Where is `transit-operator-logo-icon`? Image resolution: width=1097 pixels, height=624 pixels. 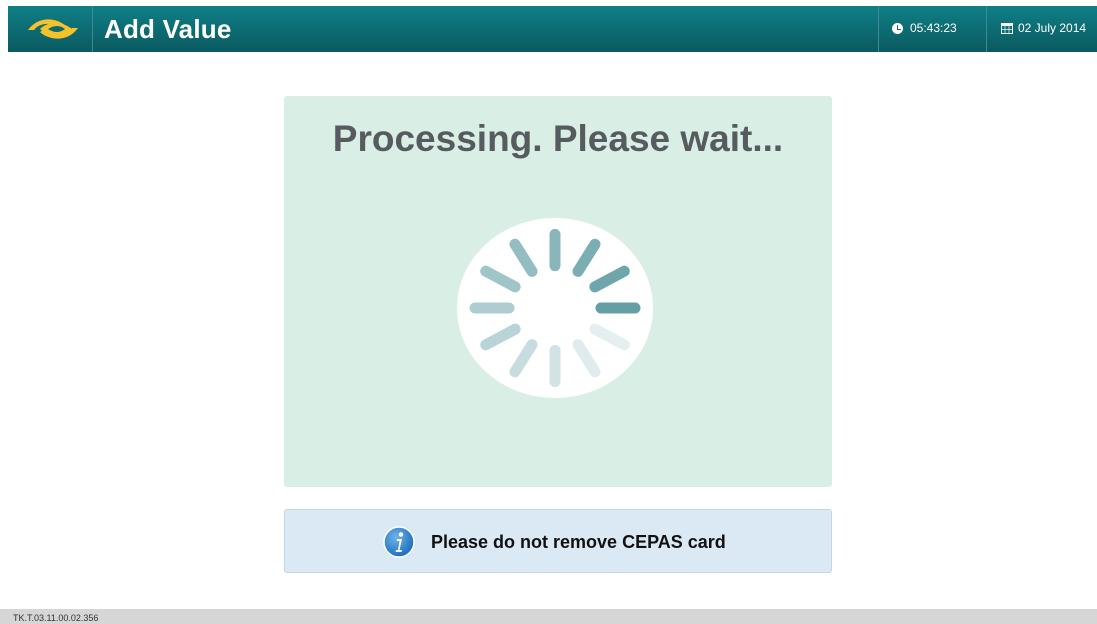 transit-operator-logo-icon is located at coordinates (53, 29).